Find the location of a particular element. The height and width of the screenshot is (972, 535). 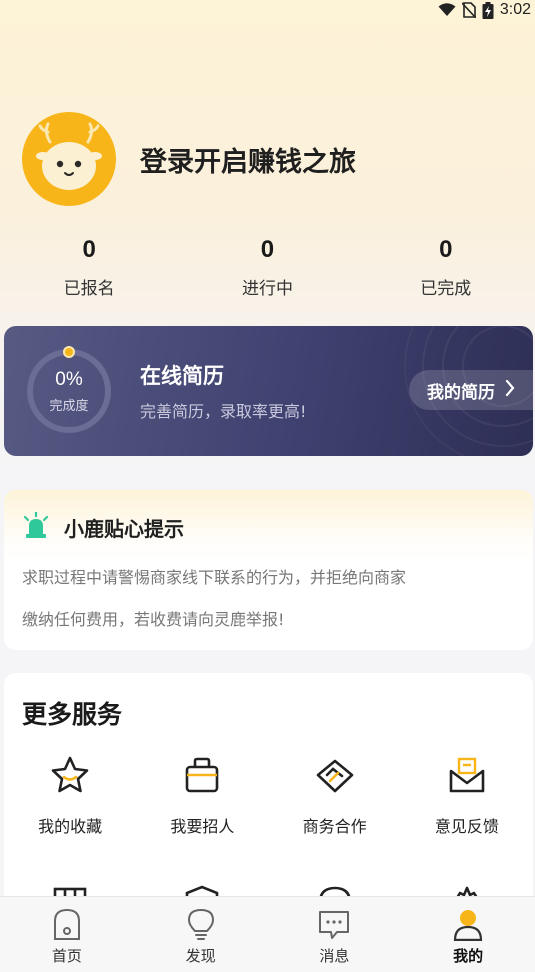

alarm-light-icon is located at coordinates (36, 526).